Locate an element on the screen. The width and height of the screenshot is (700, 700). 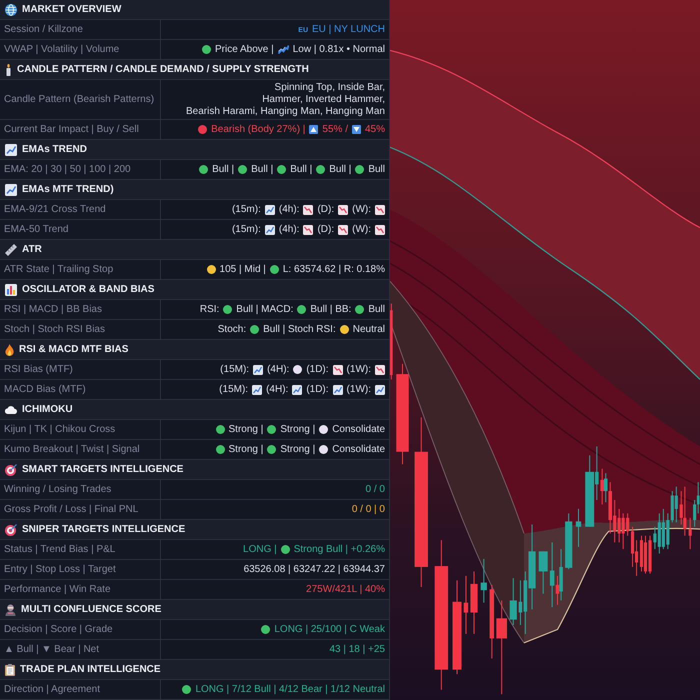
value-text: Low | 0.81x • Normal is located at coordinates (338, 49).